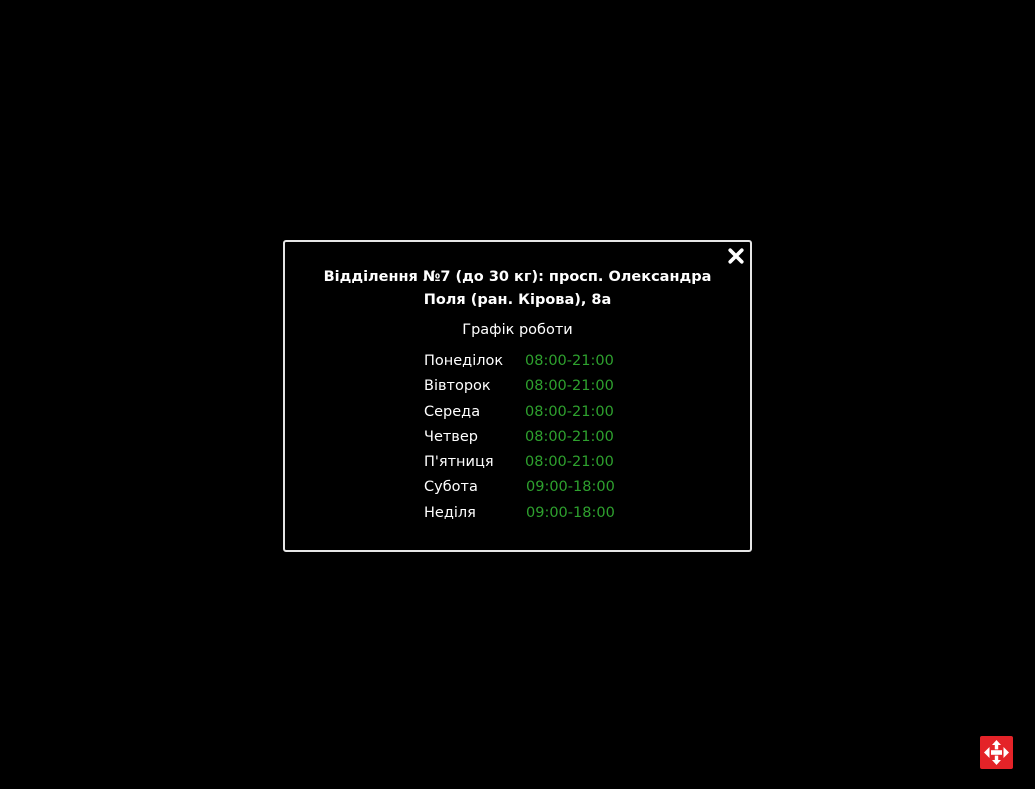 This screenshot has height=789, width=1035. I want to click on schedule-row-tuesday: Вівторок 08:00-21:00, so click(534, 388).